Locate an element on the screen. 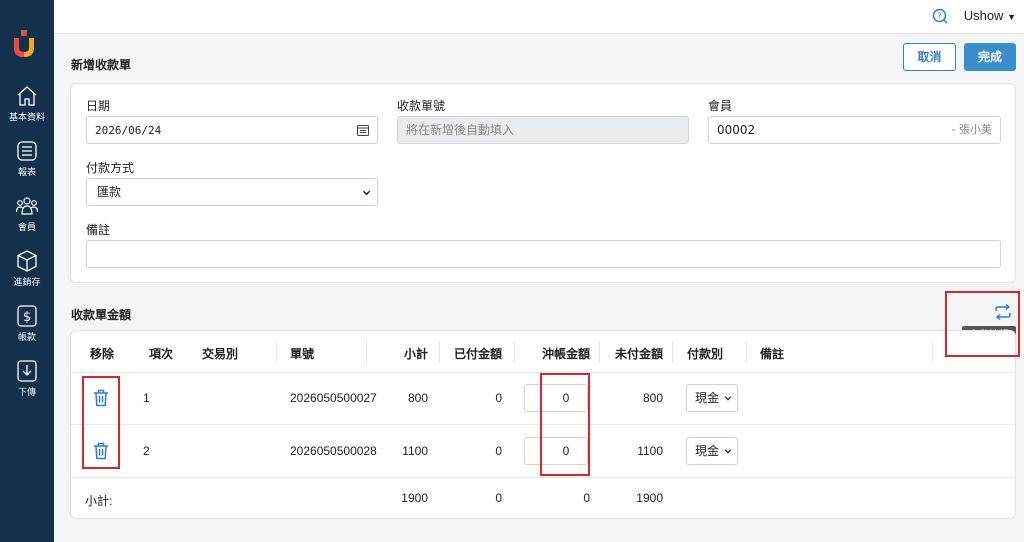  receipt-no-label: 收款單號 is located at coordinates (421, 106).